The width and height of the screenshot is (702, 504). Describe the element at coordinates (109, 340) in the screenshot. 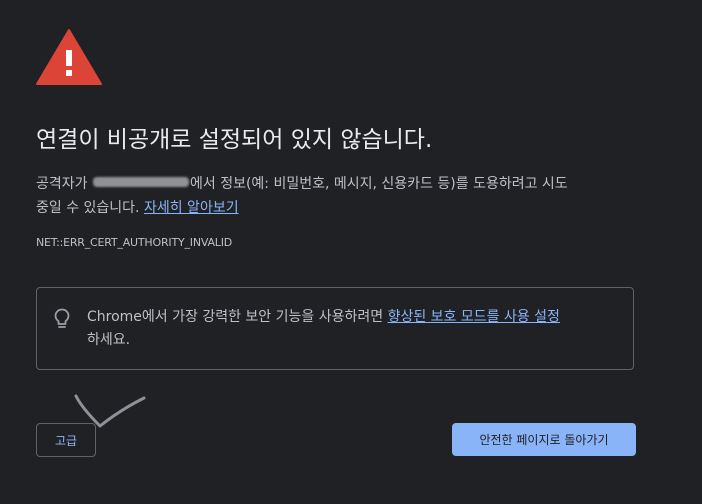

I see `tip-text-after-link: 하세요.` at that location.